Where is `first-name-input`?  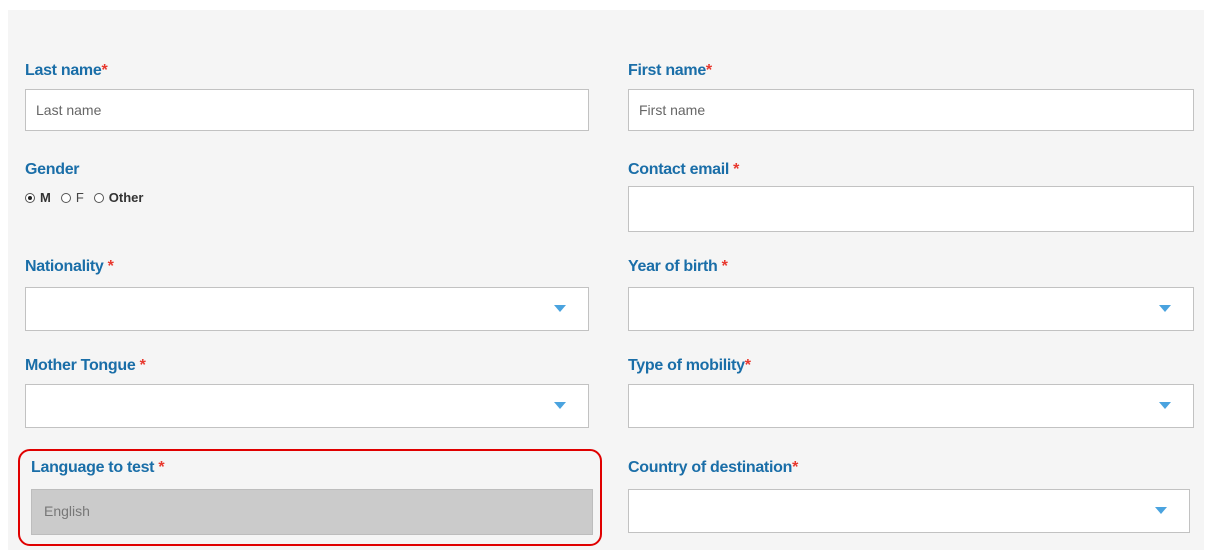
first-name-input is located at coordinates (911, 110).